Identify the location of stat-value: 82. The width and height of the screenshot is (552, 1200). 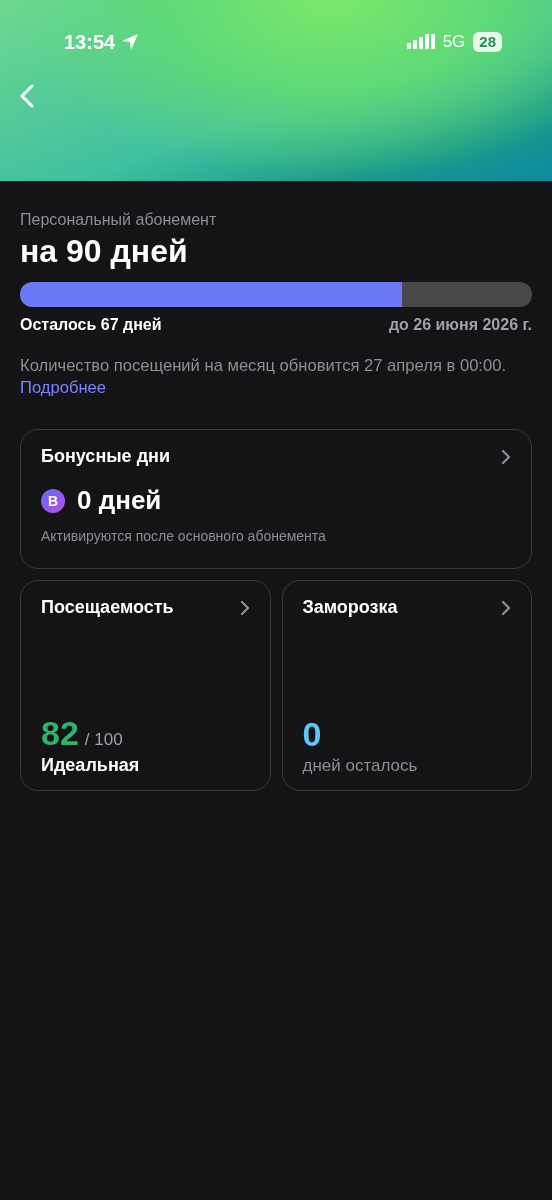
(60, 733).